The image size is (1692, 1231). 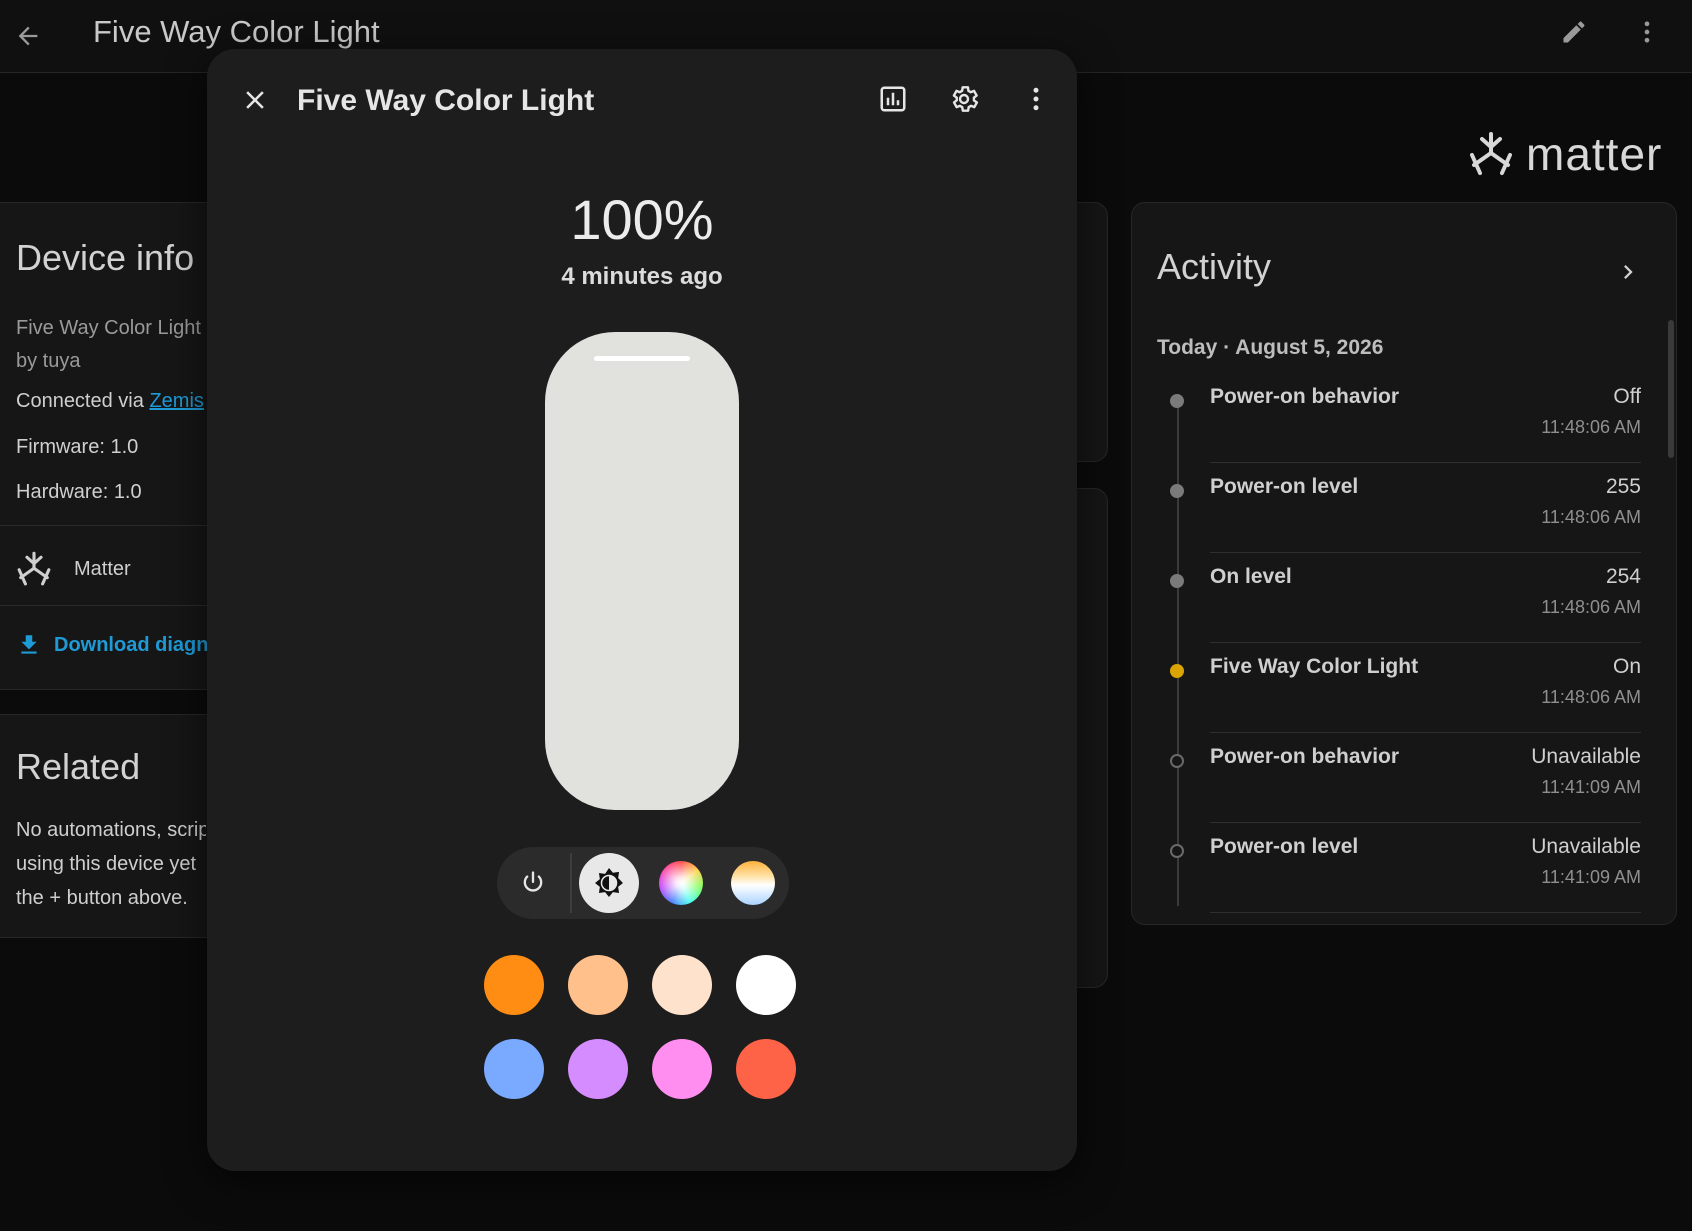 I want to click on brightness-slider, so click(x=642, y=571).